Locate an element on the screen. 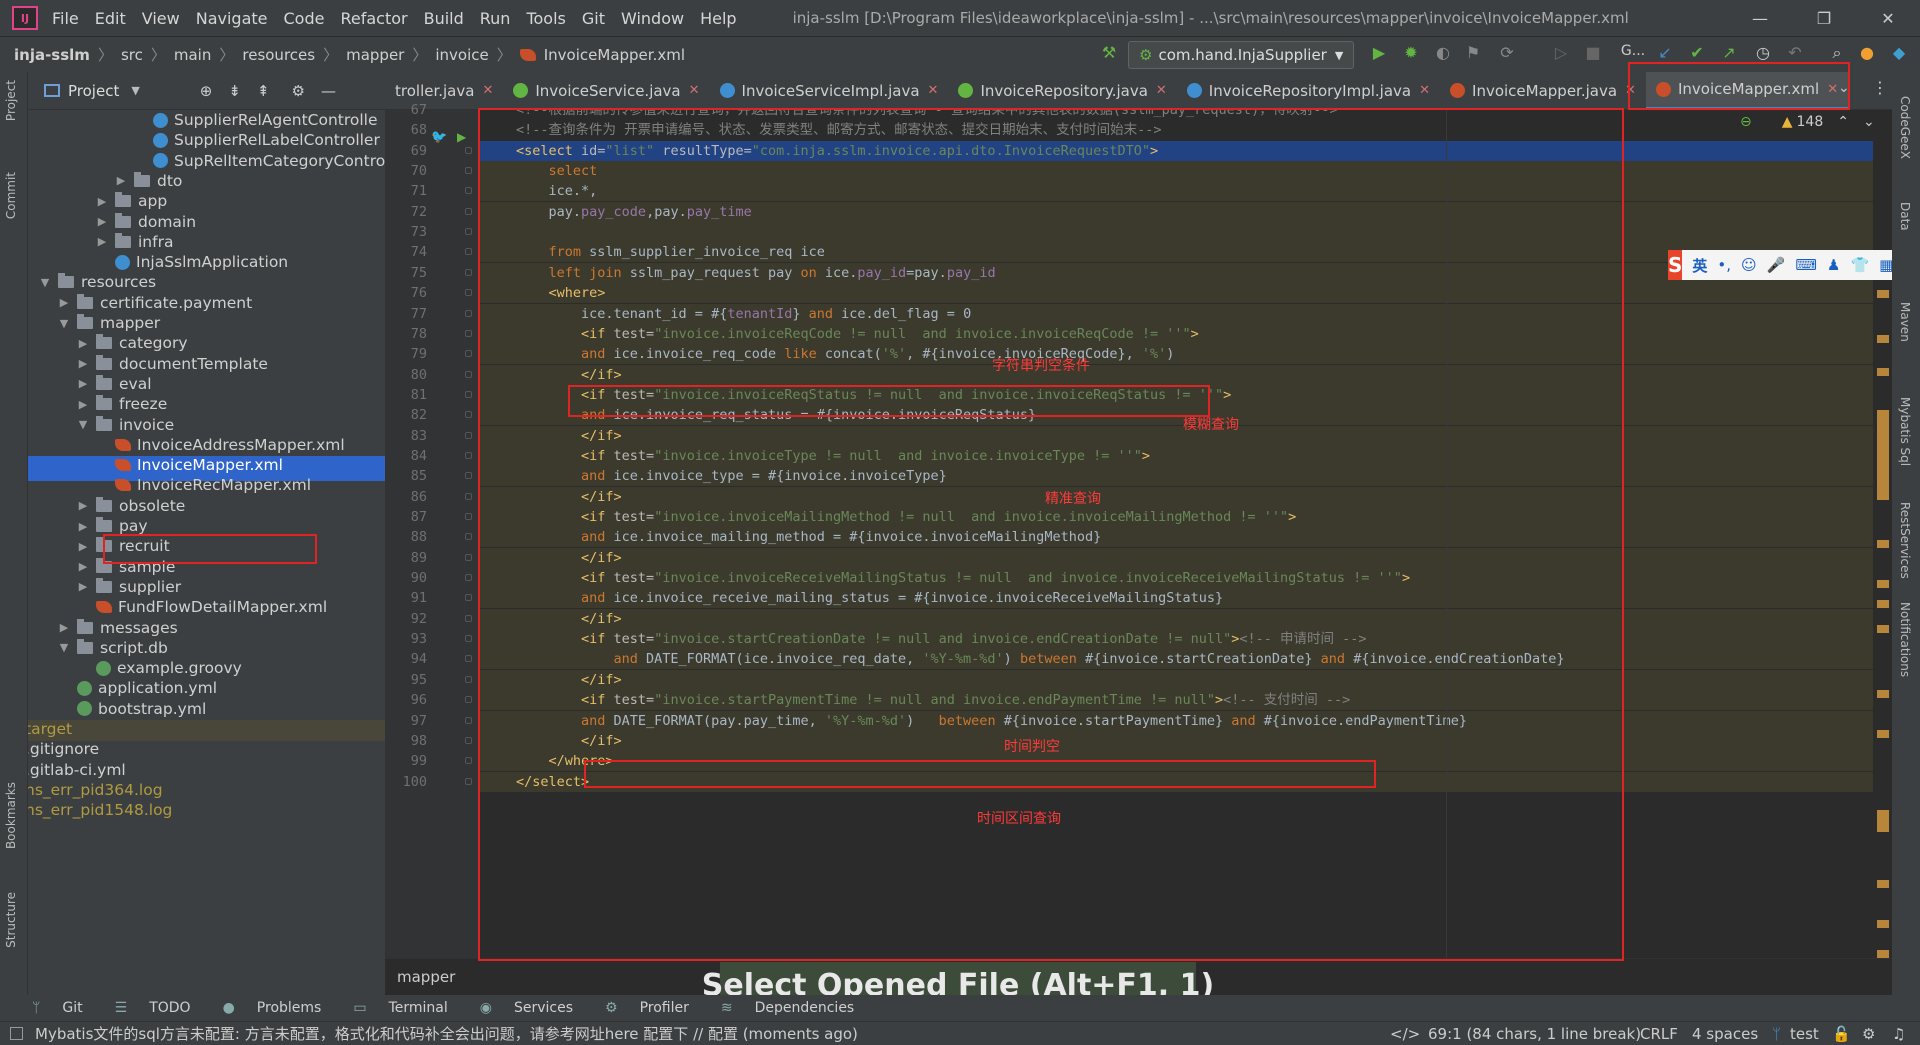  menu-view: View is located at coordinates (161, 18).